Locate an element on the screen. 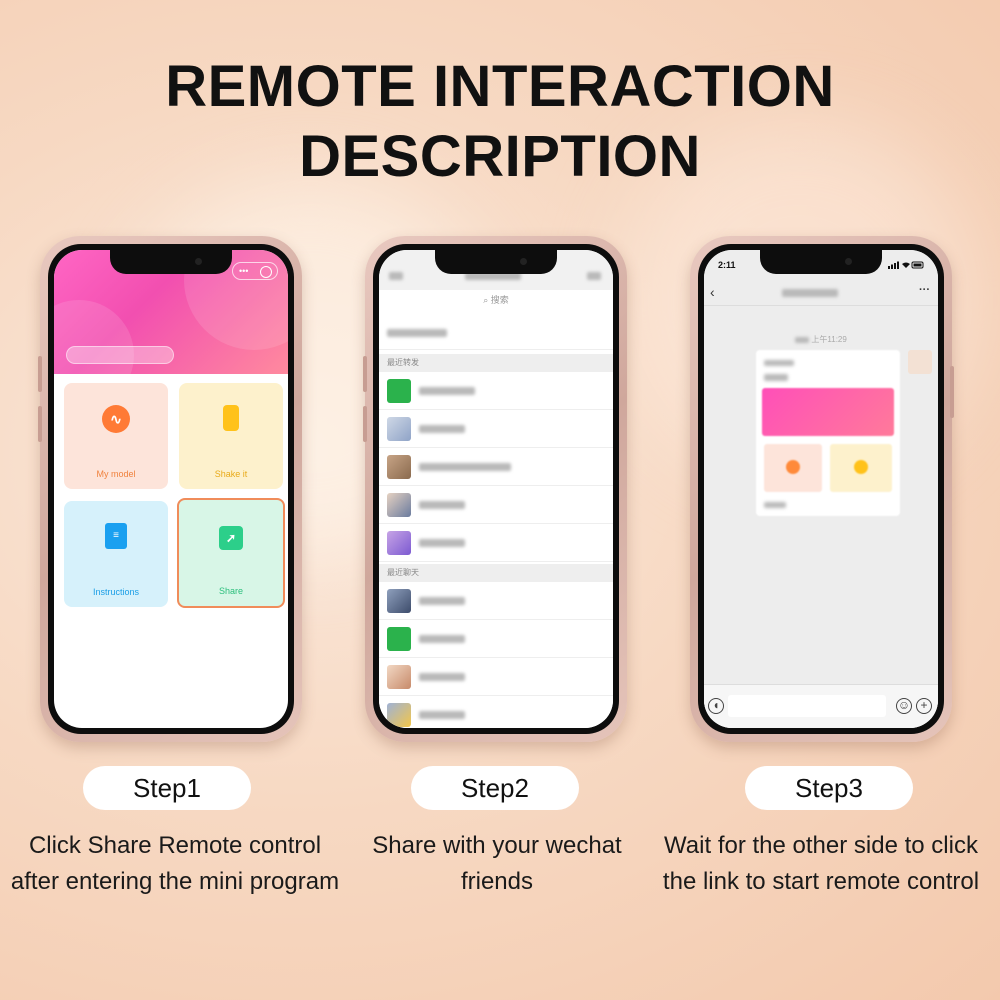 The height and width of the screenshot is (1000, 1000). chat-timestamp: 上午11:29 is located at coordinates (821, 339).